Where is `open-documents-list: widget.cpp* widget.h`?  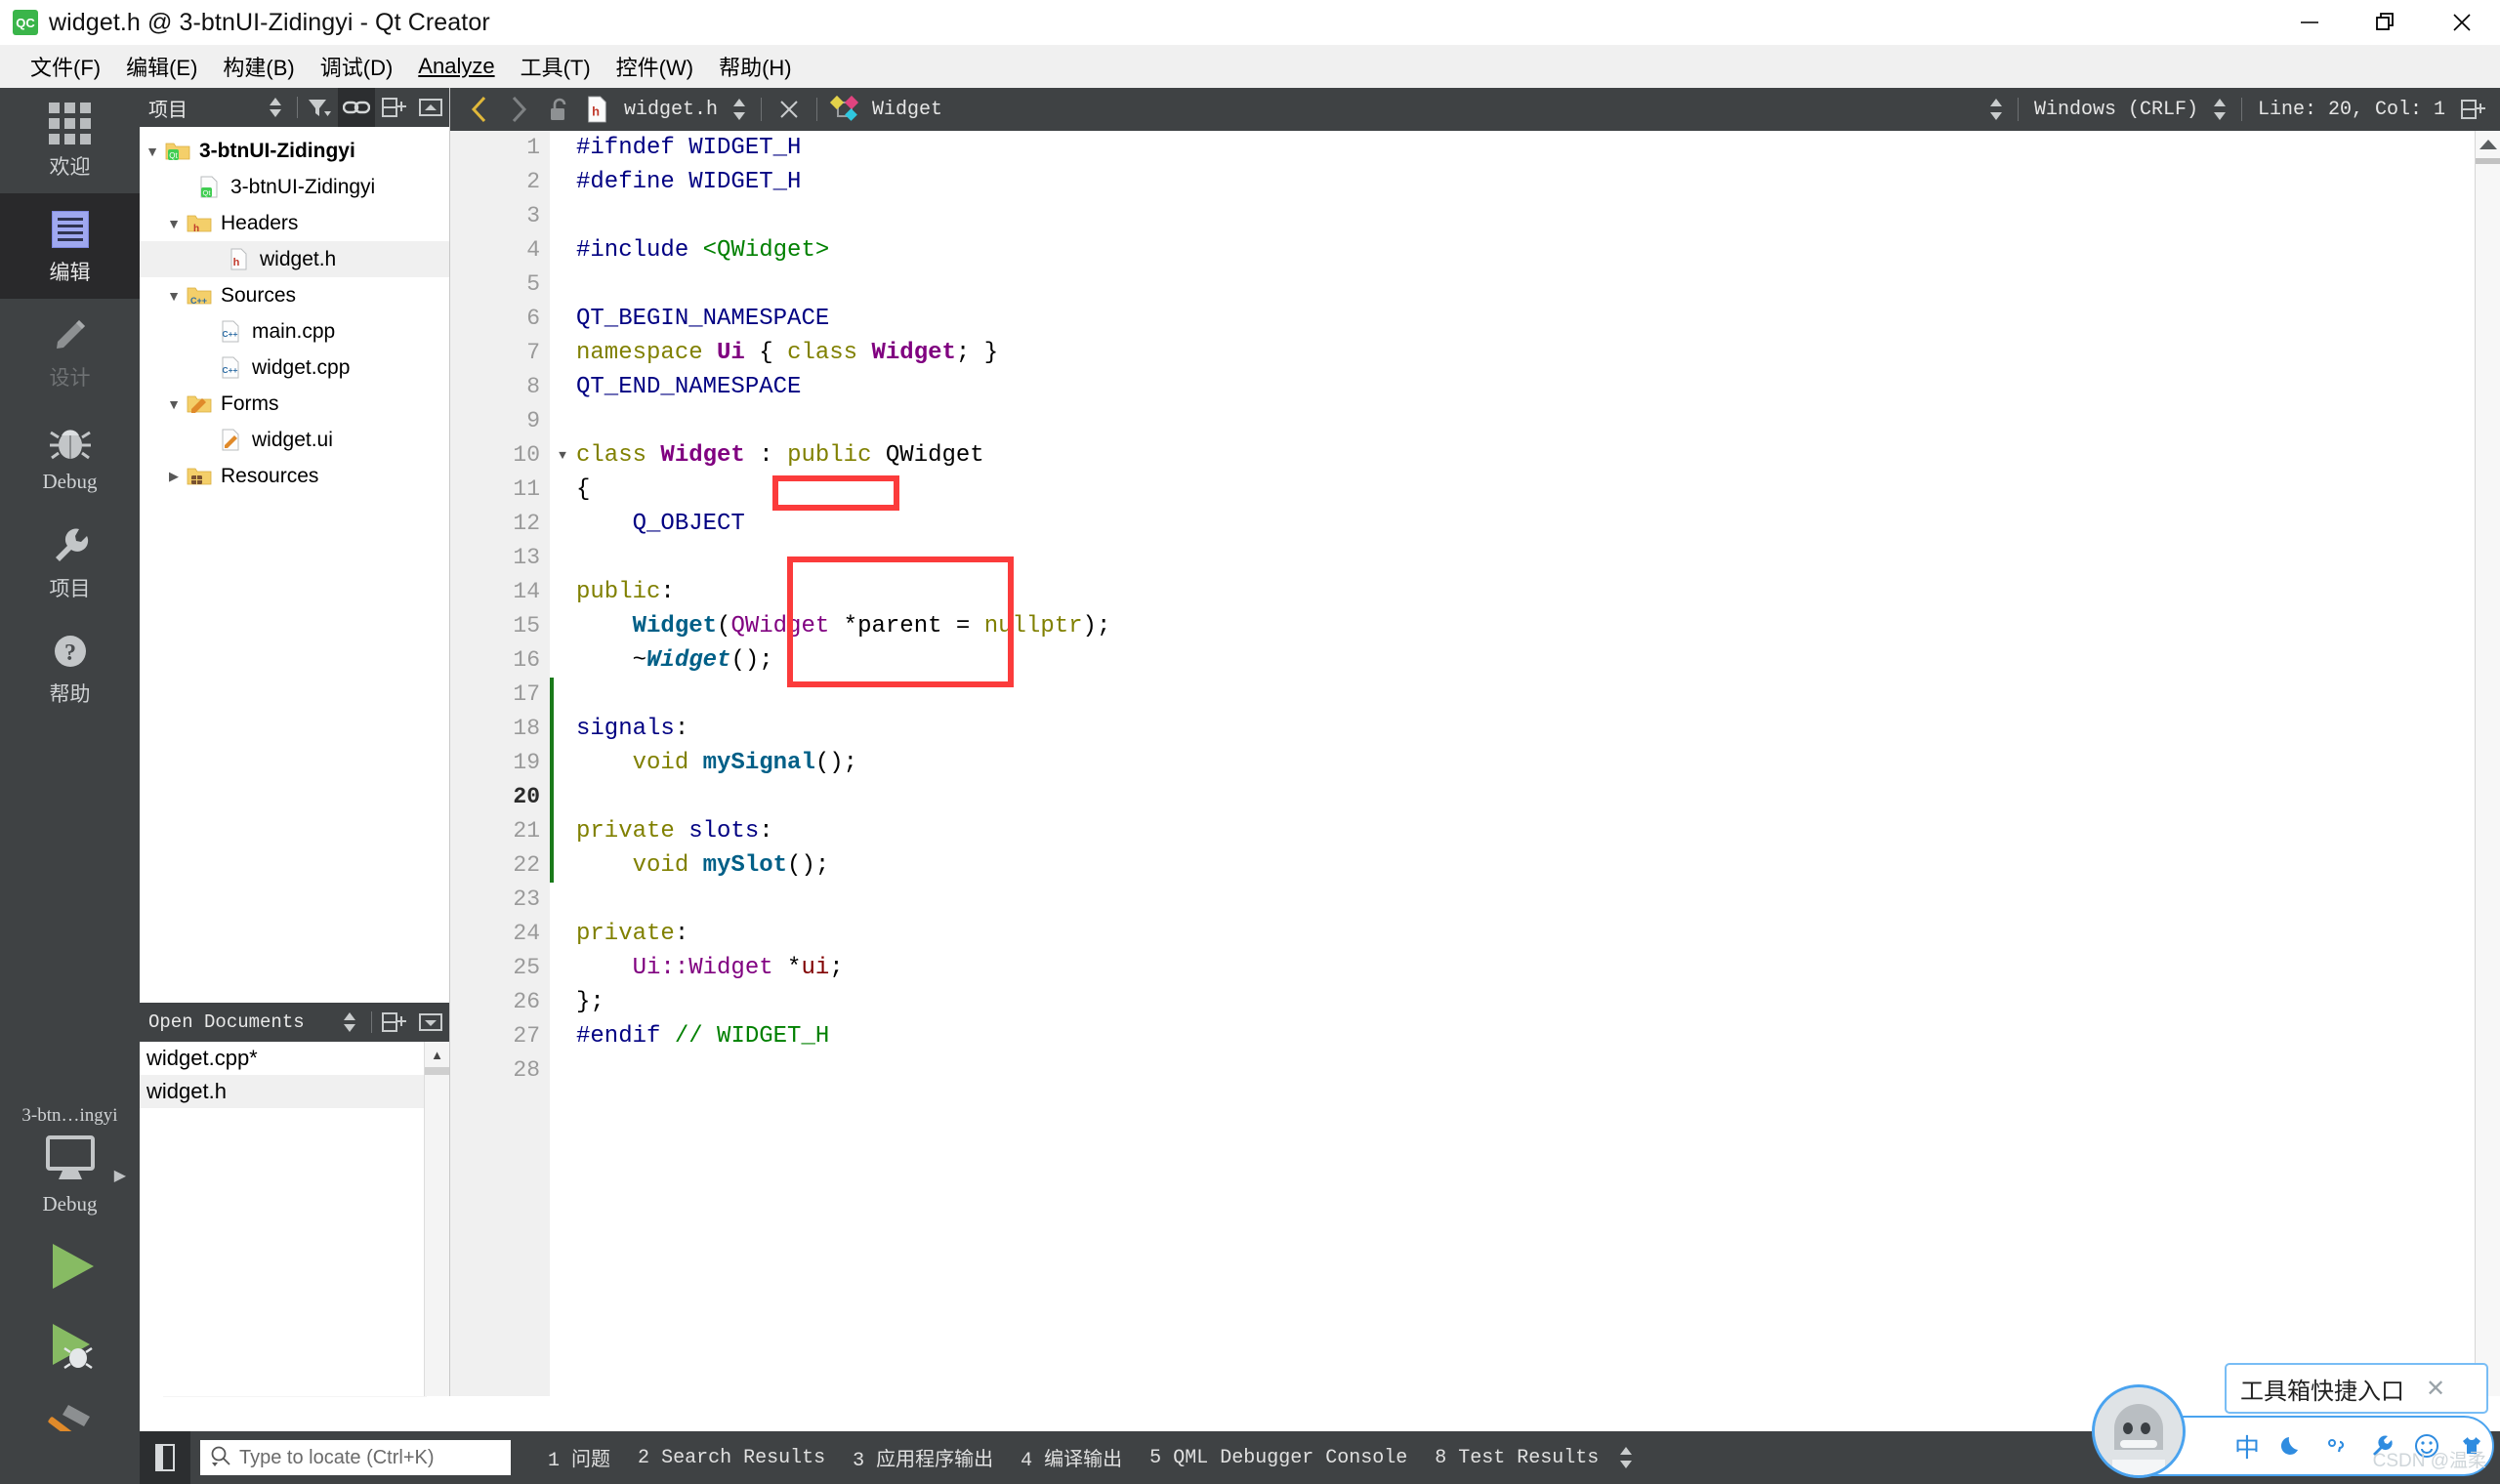
open-documents-list: widget.cpp* widget.h is located at coordinates (294, 1075).